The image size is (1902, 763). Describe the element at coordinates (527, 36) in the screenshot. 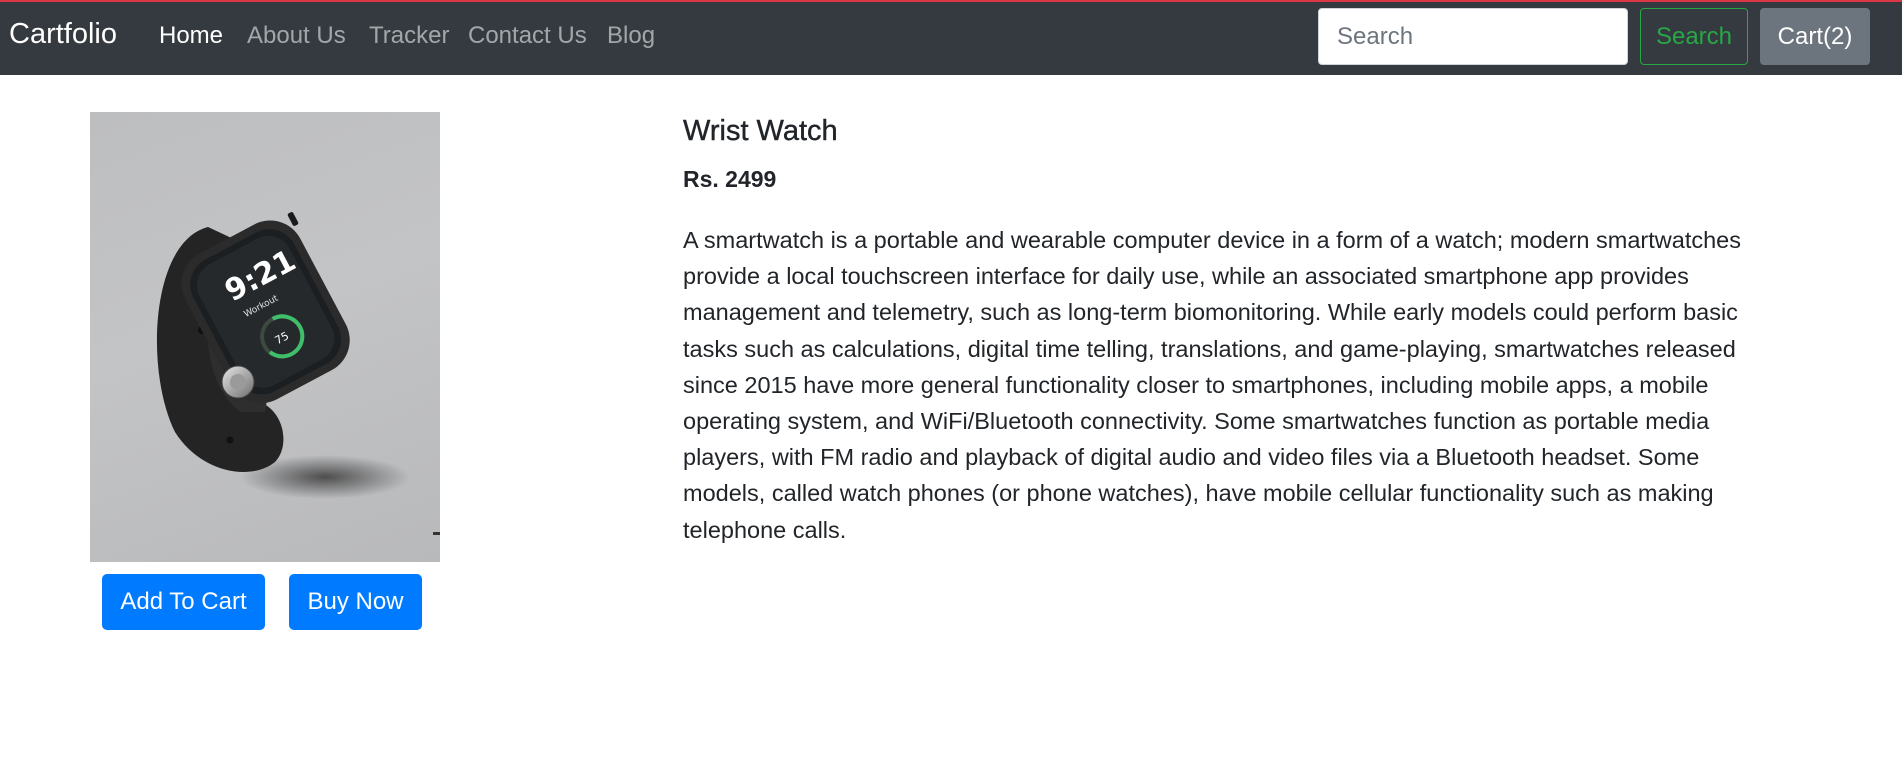

I see `nav-link-contact-us: Contact Us` at that location.